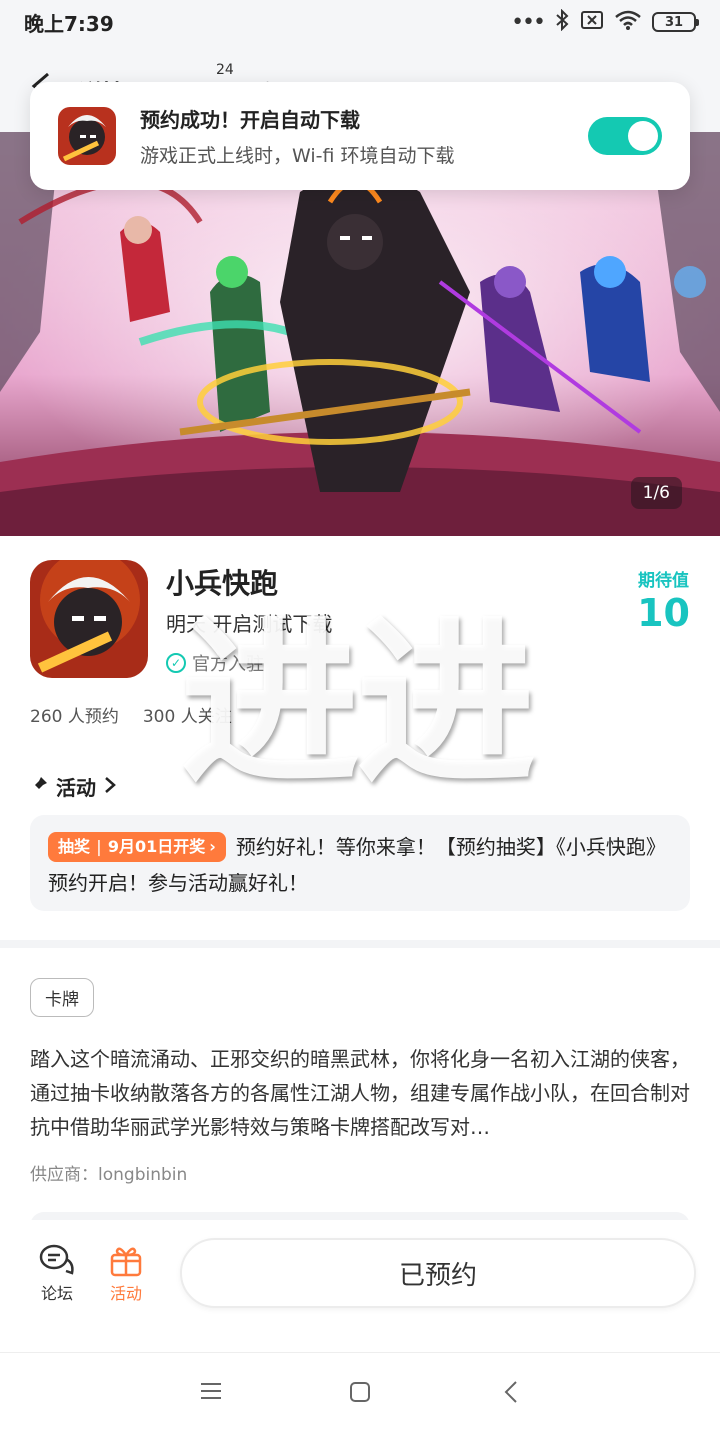  I want to click on wifi-icon, so click(628, 22).